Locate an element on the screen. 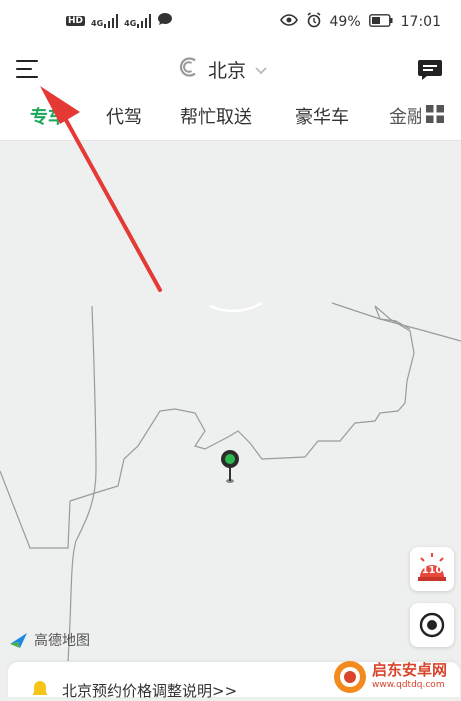 Image resolution: width=461 pixels, height=701 pixels. header: 北京 is located at coordinates (230, 70).